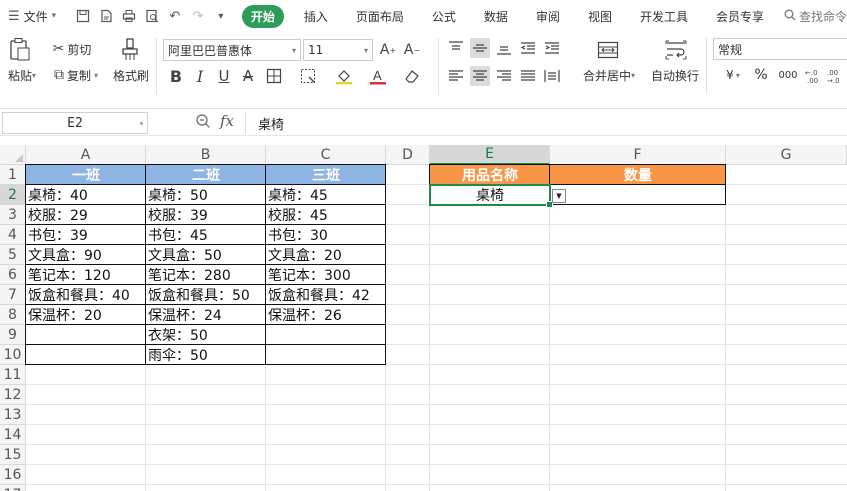  I want to click on column-header-f: F, so click(638, 155).